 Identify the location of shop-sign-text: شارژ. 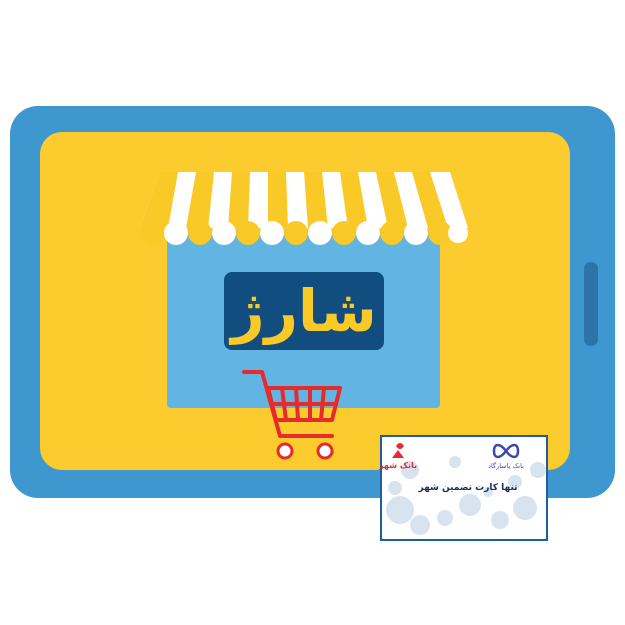
(302, 311).